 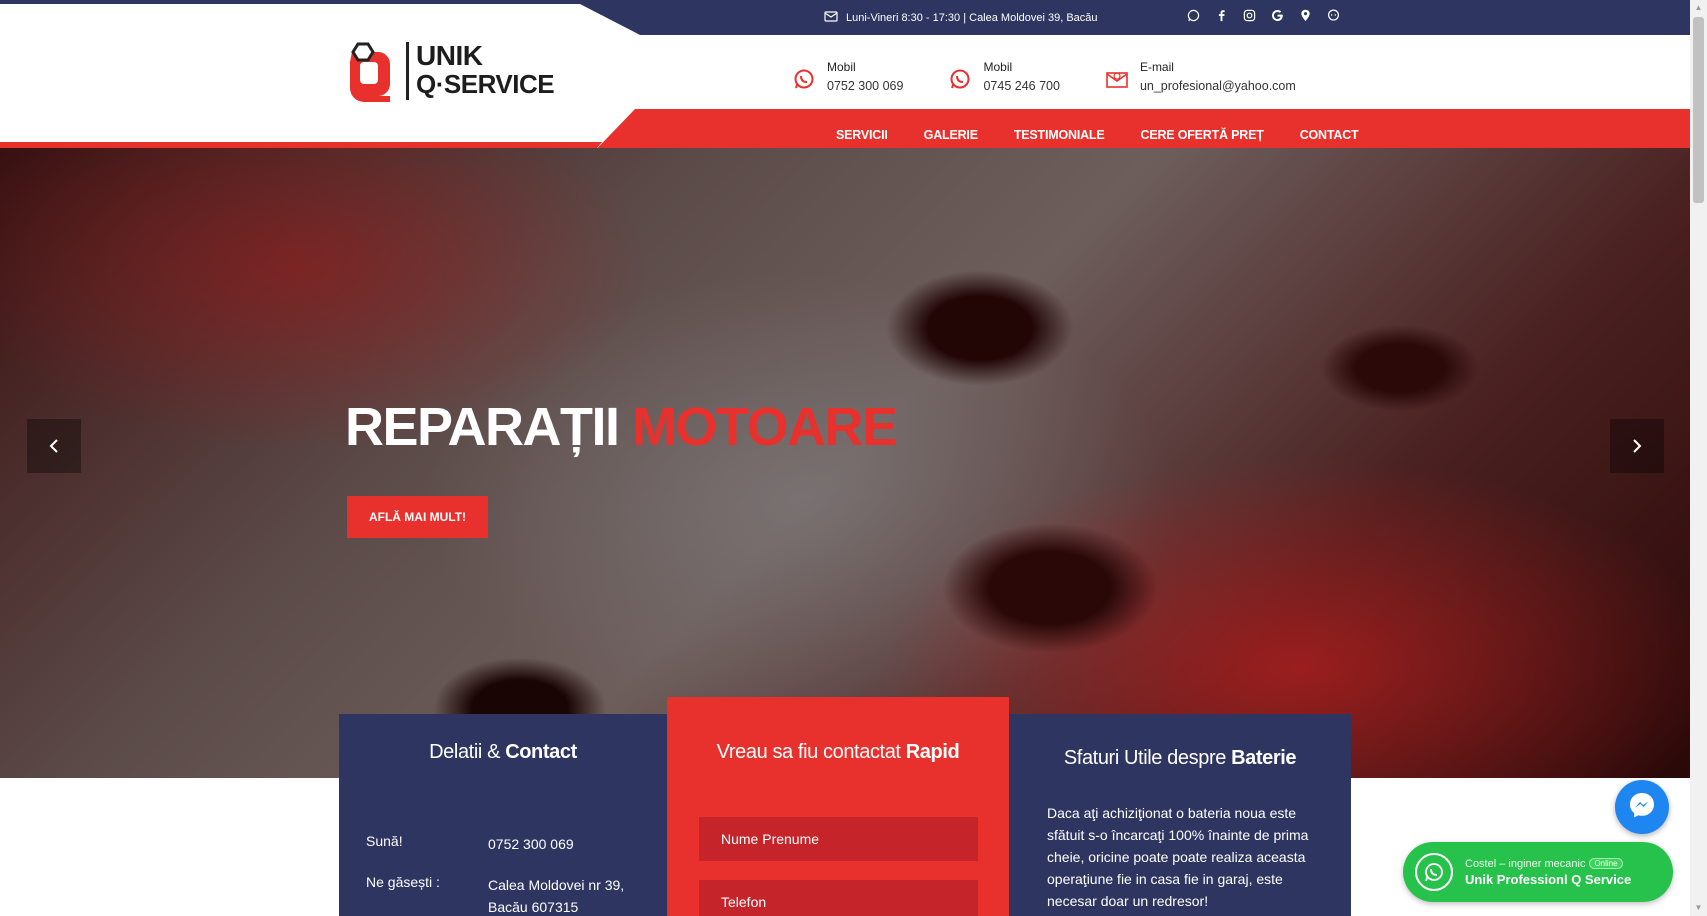 I want to click on learn-more-button: AFLĂ MAI MULT!, so click(x=417, y=517).